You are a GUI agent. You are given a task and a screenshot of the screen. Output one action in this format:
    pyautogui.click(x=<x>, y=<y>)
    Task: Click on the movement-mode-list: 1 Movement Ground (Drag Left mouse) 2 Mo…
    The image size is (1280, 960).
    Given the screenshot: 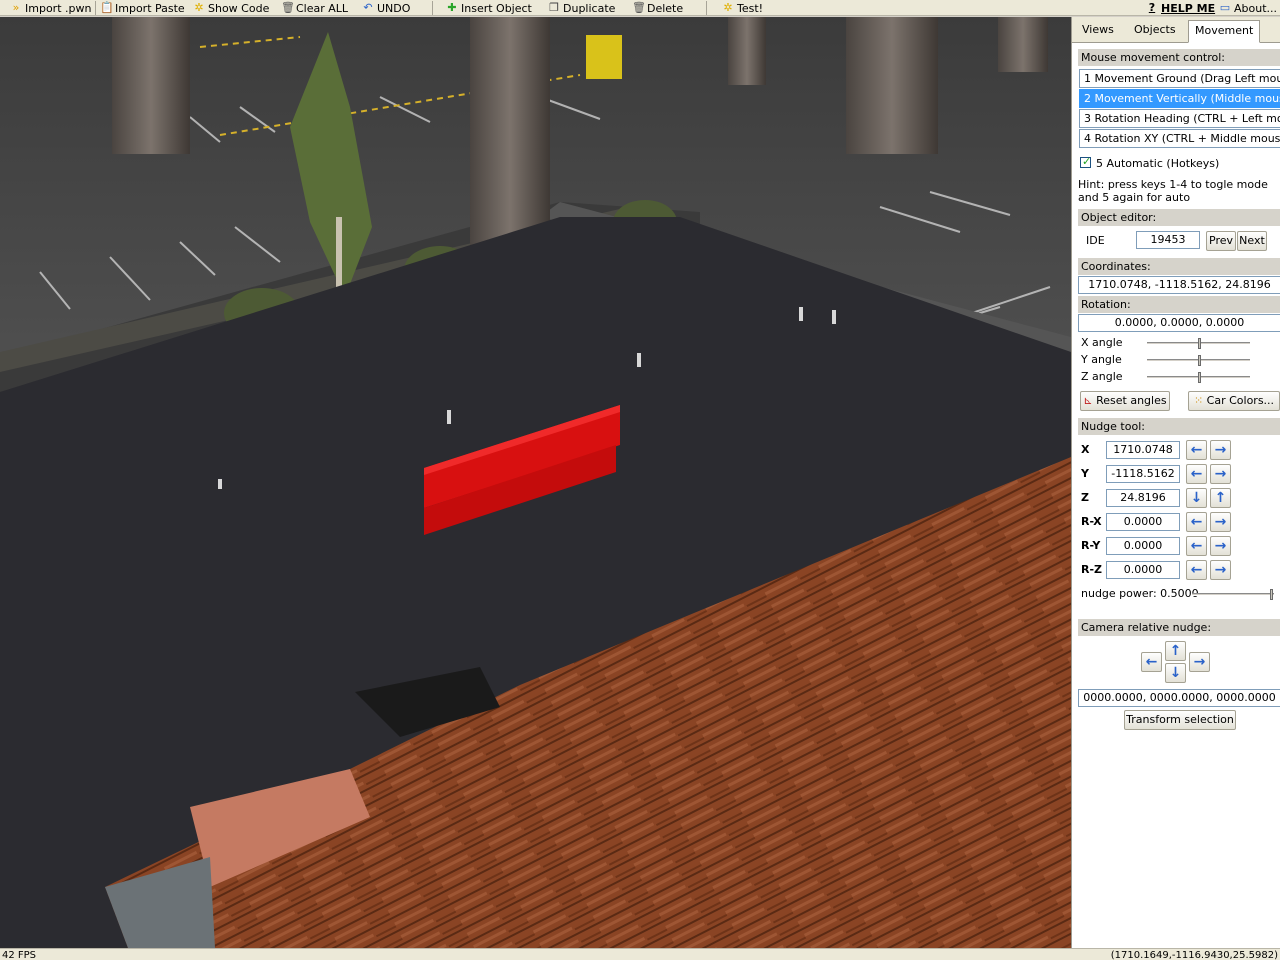 What is the action you would take?
    pyautogui.click(x=1179, y=109)
    